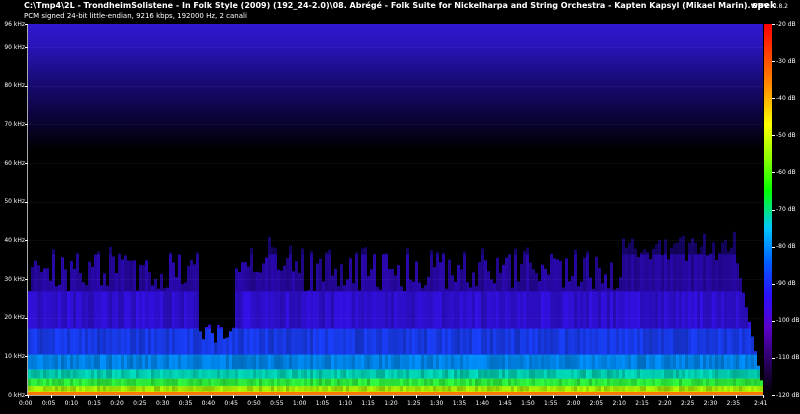 Image resolution: width=800 pixels, height=414 pixels. I want to click on frequency-tick-mark, so click(26, 318).